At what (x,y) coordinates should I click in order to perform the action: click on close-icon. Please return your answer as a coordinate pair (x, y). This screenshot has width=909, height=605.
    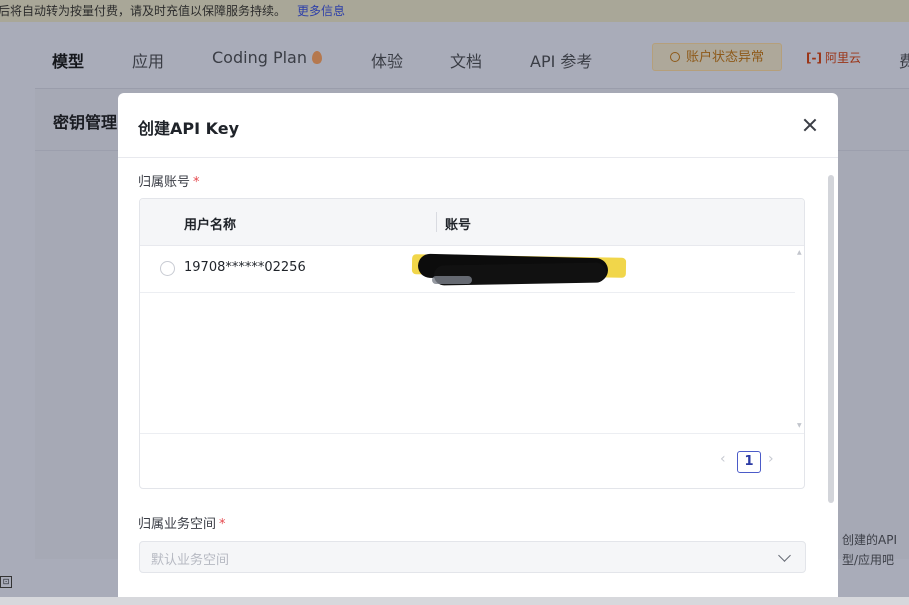
    Looking at the image, I should click on (810, 125).